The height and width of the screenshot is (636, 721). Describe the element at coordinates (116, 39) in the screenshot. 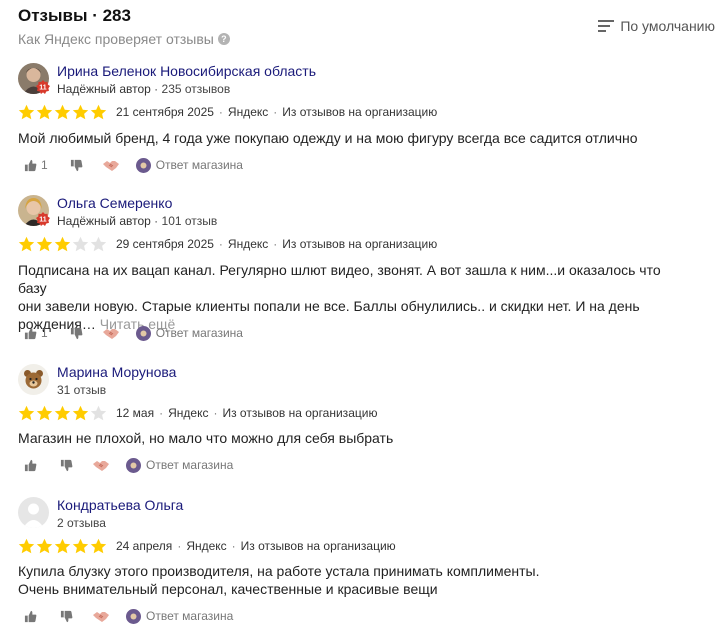

I see `verification-label: Как Яндекс проверяет отзывы` at that location.